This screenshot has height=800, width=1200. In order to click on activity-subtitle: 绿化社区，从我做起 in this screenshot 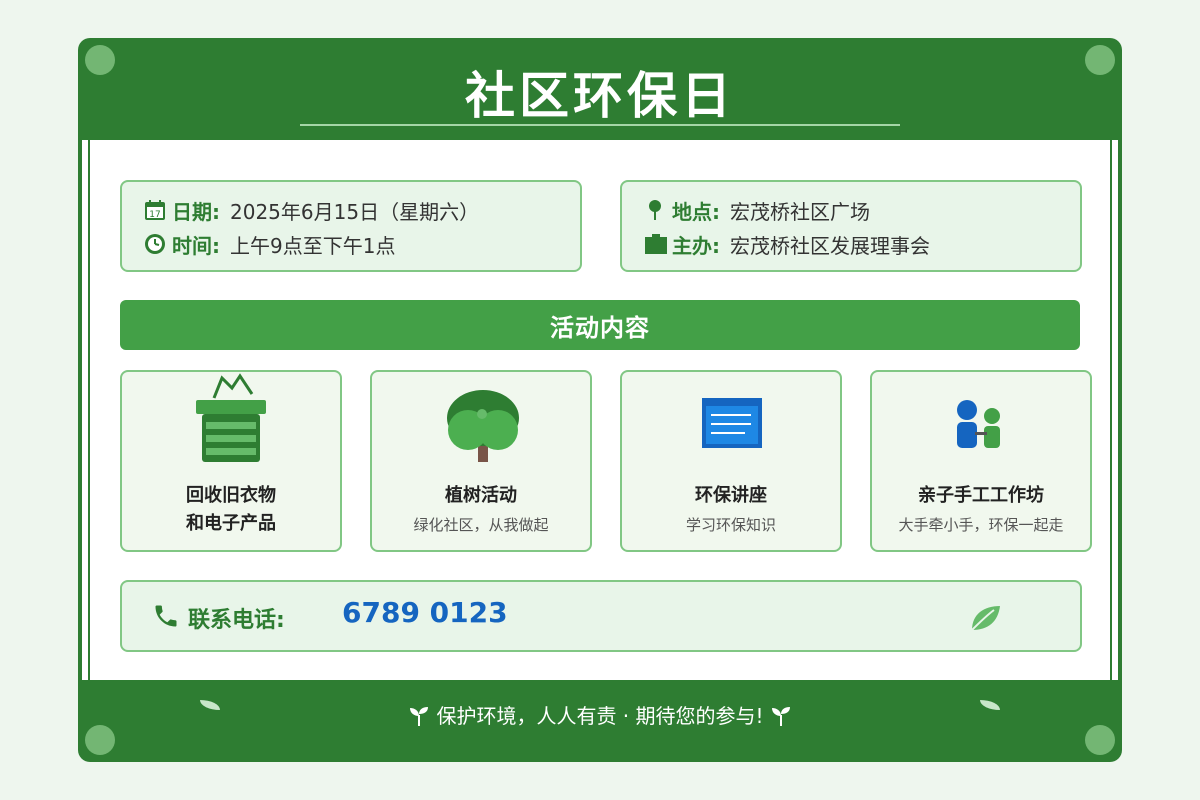, I will do `click(481, 525)`.